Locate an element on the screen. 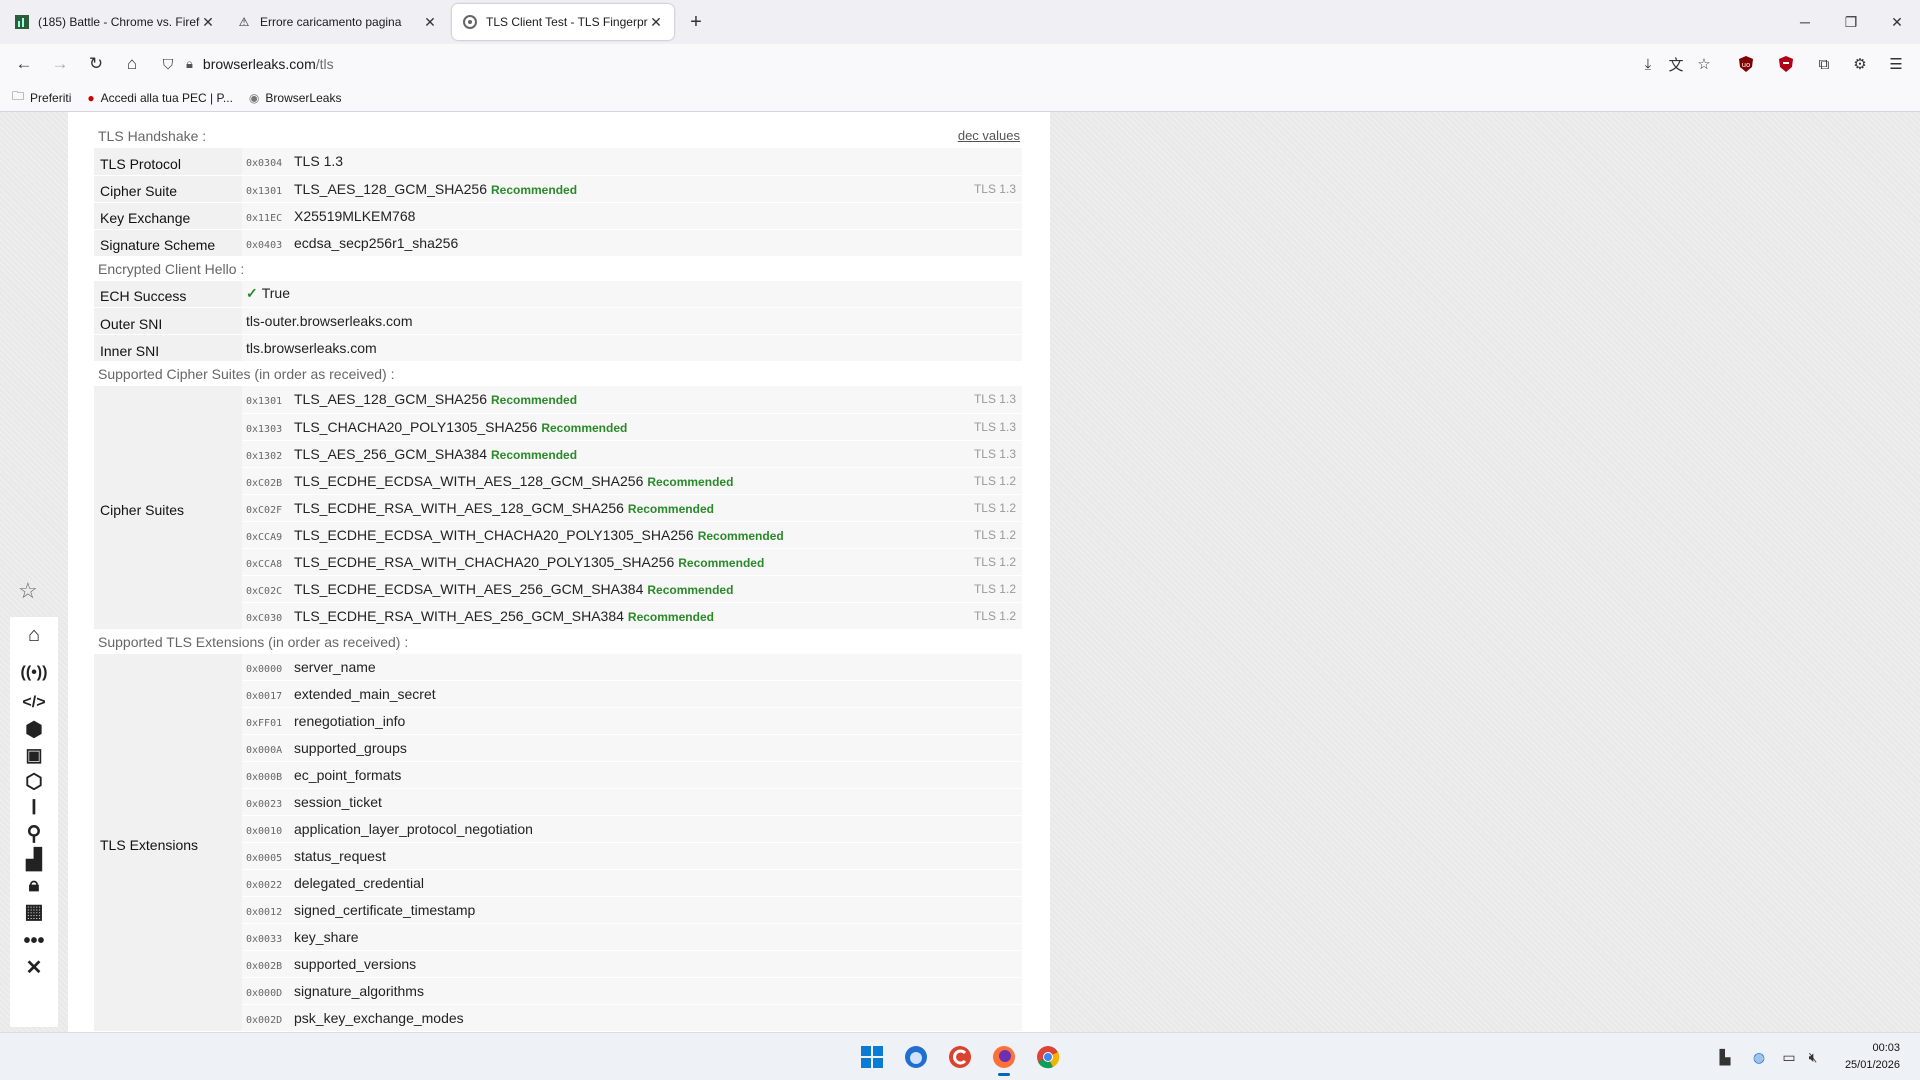 The image size is (1920, 1080). row-value-cell: 0x0023 session_ticket is located at coordinates (632, 802).